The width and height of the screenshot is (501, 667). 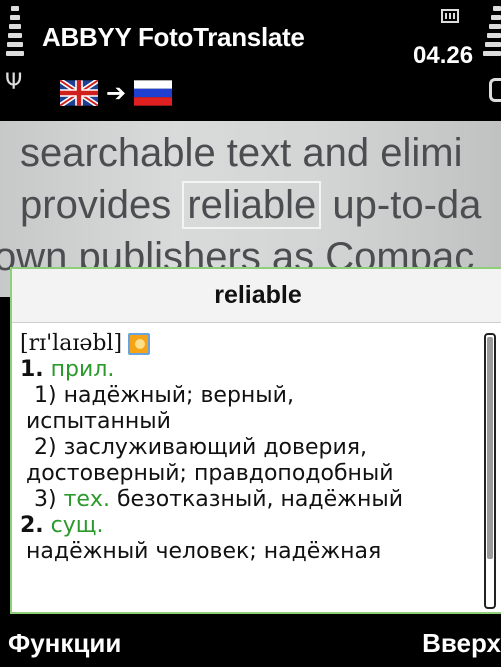 What do you see at coordinates (250, 344) in the screenshot?
I see `transcription-row: [rɪ'laɪəbl]` at bounding box center [250, 344].